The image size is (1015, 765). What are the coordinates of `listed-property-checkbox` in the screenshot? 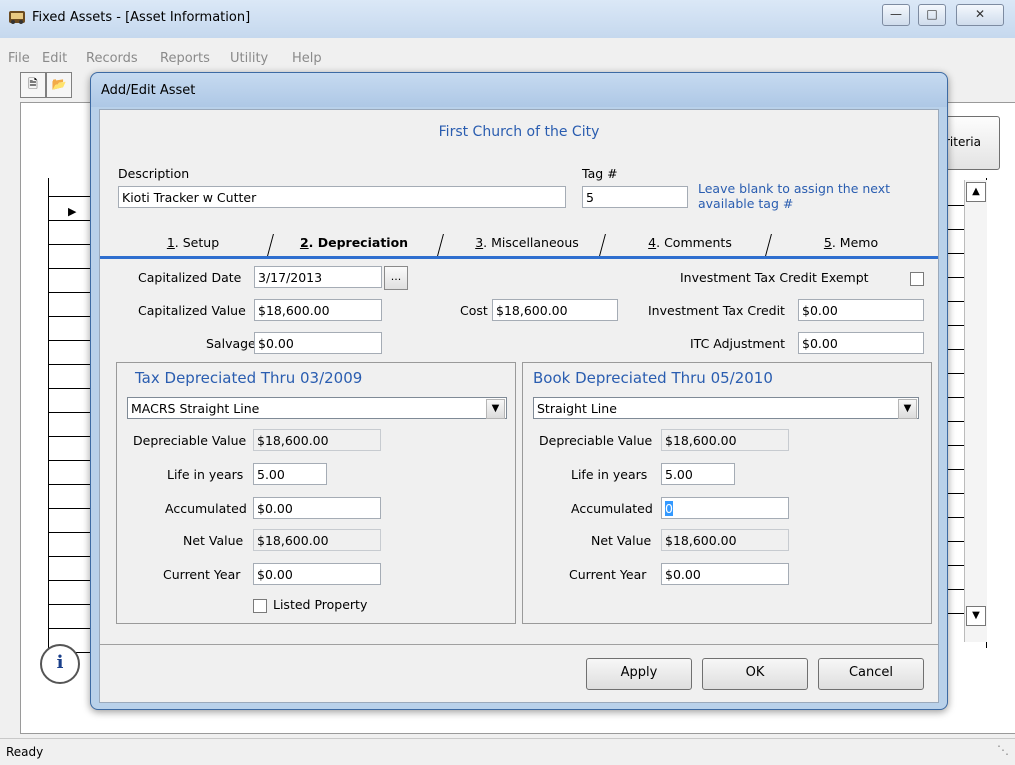 It's located at (260, 606).